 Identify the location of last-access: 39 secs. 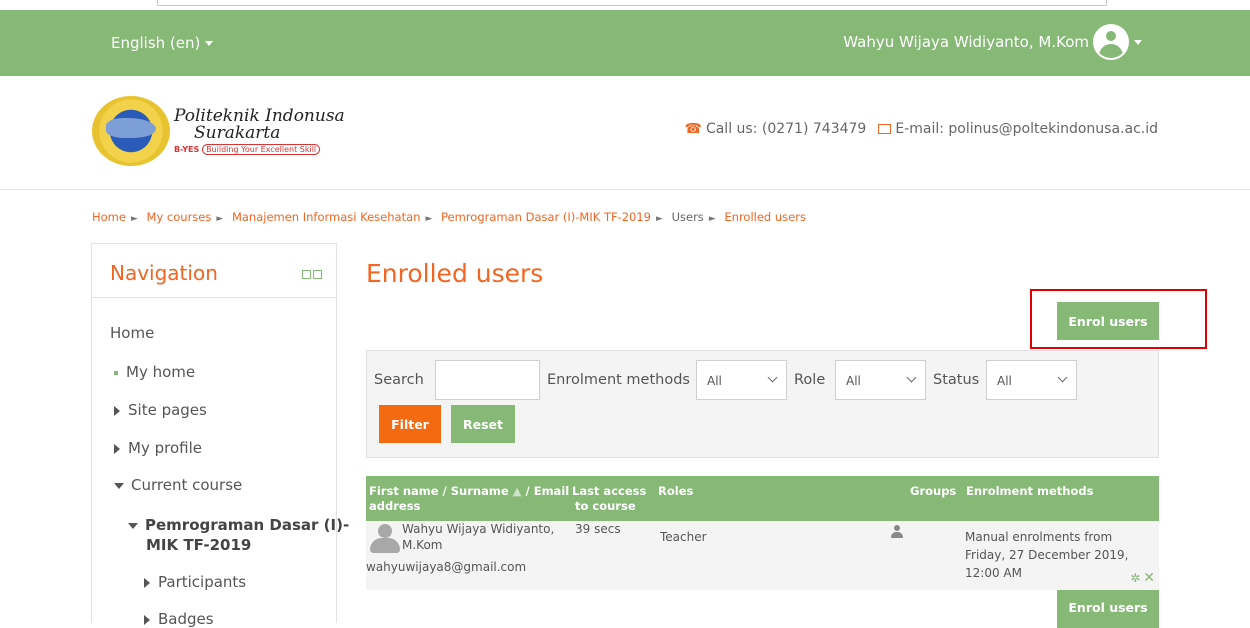
(598, 529).